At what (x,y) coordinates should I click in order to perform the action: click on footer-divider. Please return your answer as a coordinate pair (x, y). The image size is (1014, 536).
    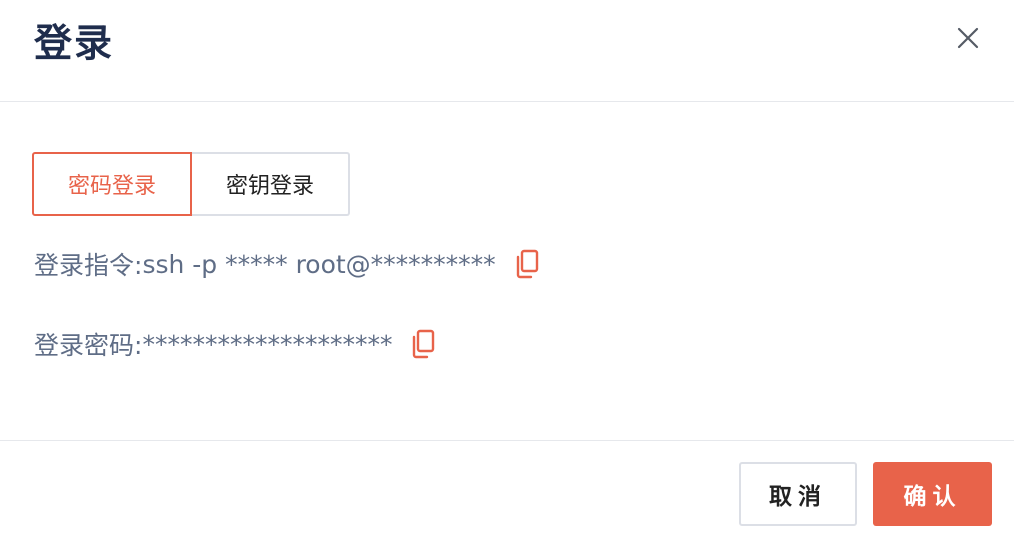
    Looking at the image, I should click on (507, 440).